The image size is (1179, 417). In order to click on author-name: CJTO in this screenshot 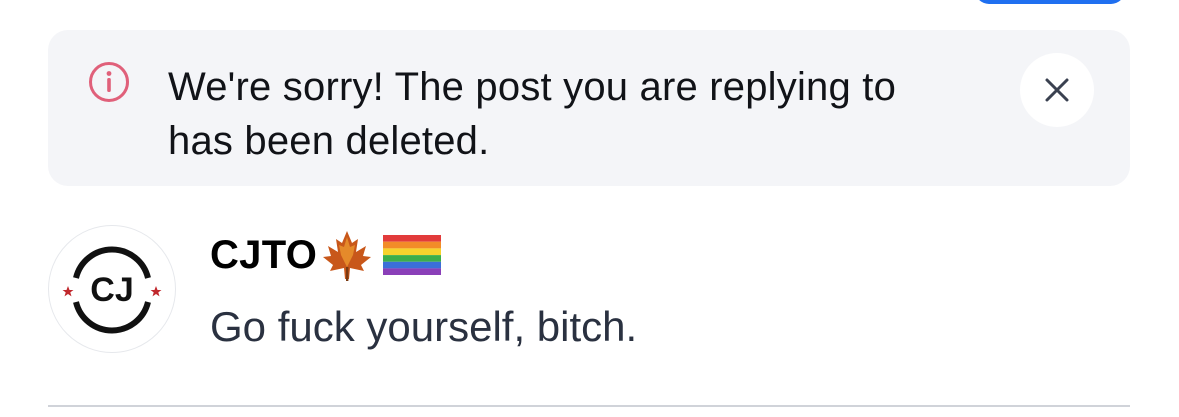, I will do `click(263, 255)`.